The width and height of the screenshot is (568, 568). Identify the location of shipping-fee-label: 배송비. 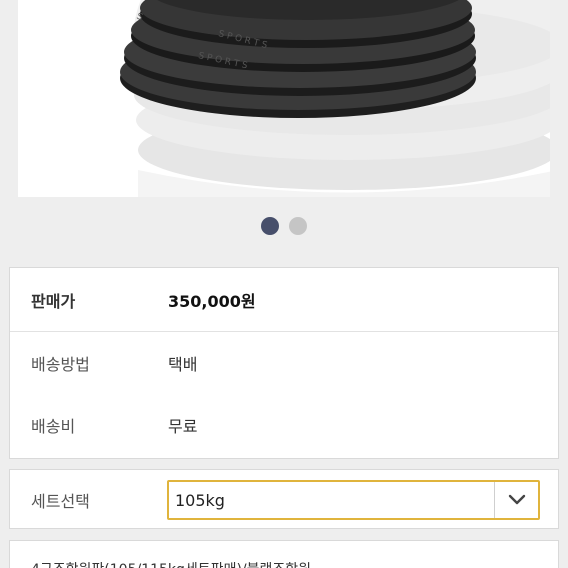
(53, 426).